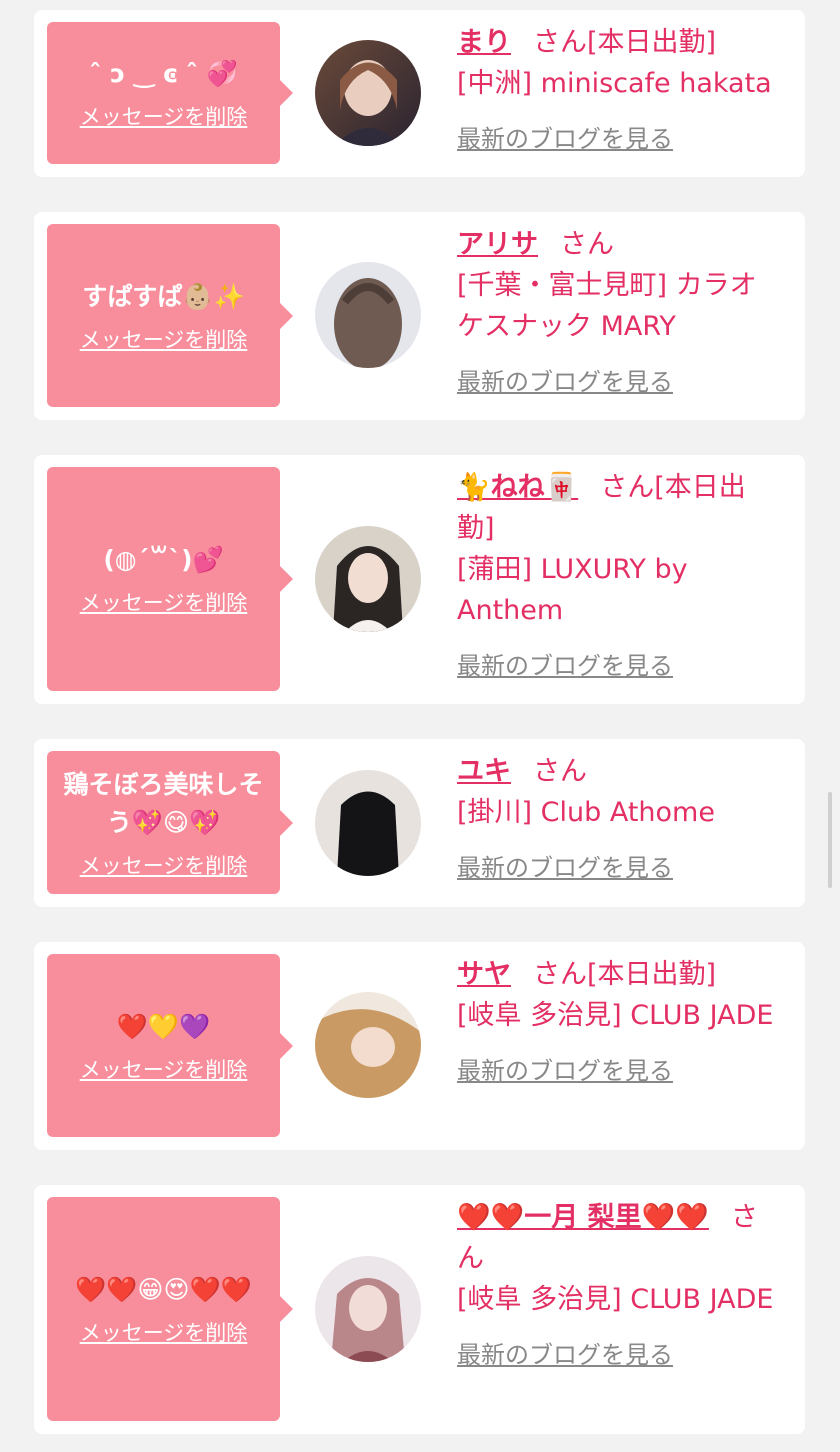  What do you see at coordinates (170, 1309) in the screenshot?
I see `message-bubble: ❤️❤️😁😍❤️❤️ メッセージを削除` at bounding box center [170, 1309].